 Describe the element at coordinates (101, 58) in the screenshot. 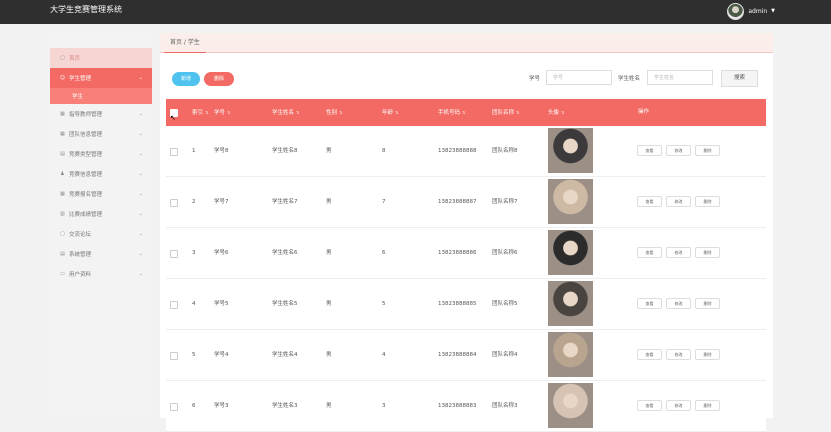

I see `sidebar-item-0: ▢ 首页` at that location.